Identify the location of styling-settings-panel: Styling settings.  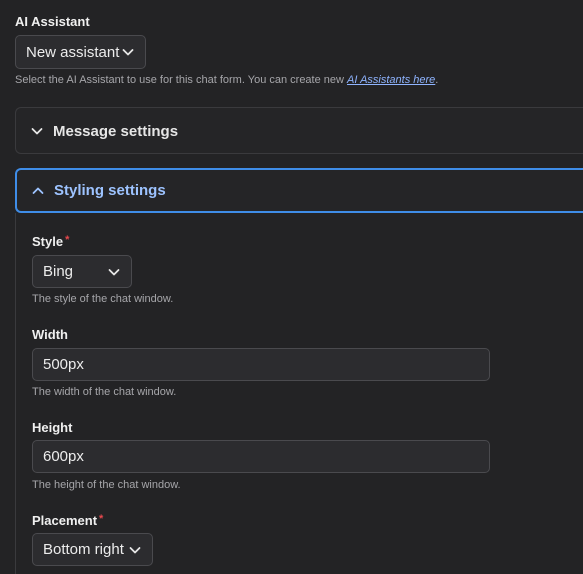
(299, 190).